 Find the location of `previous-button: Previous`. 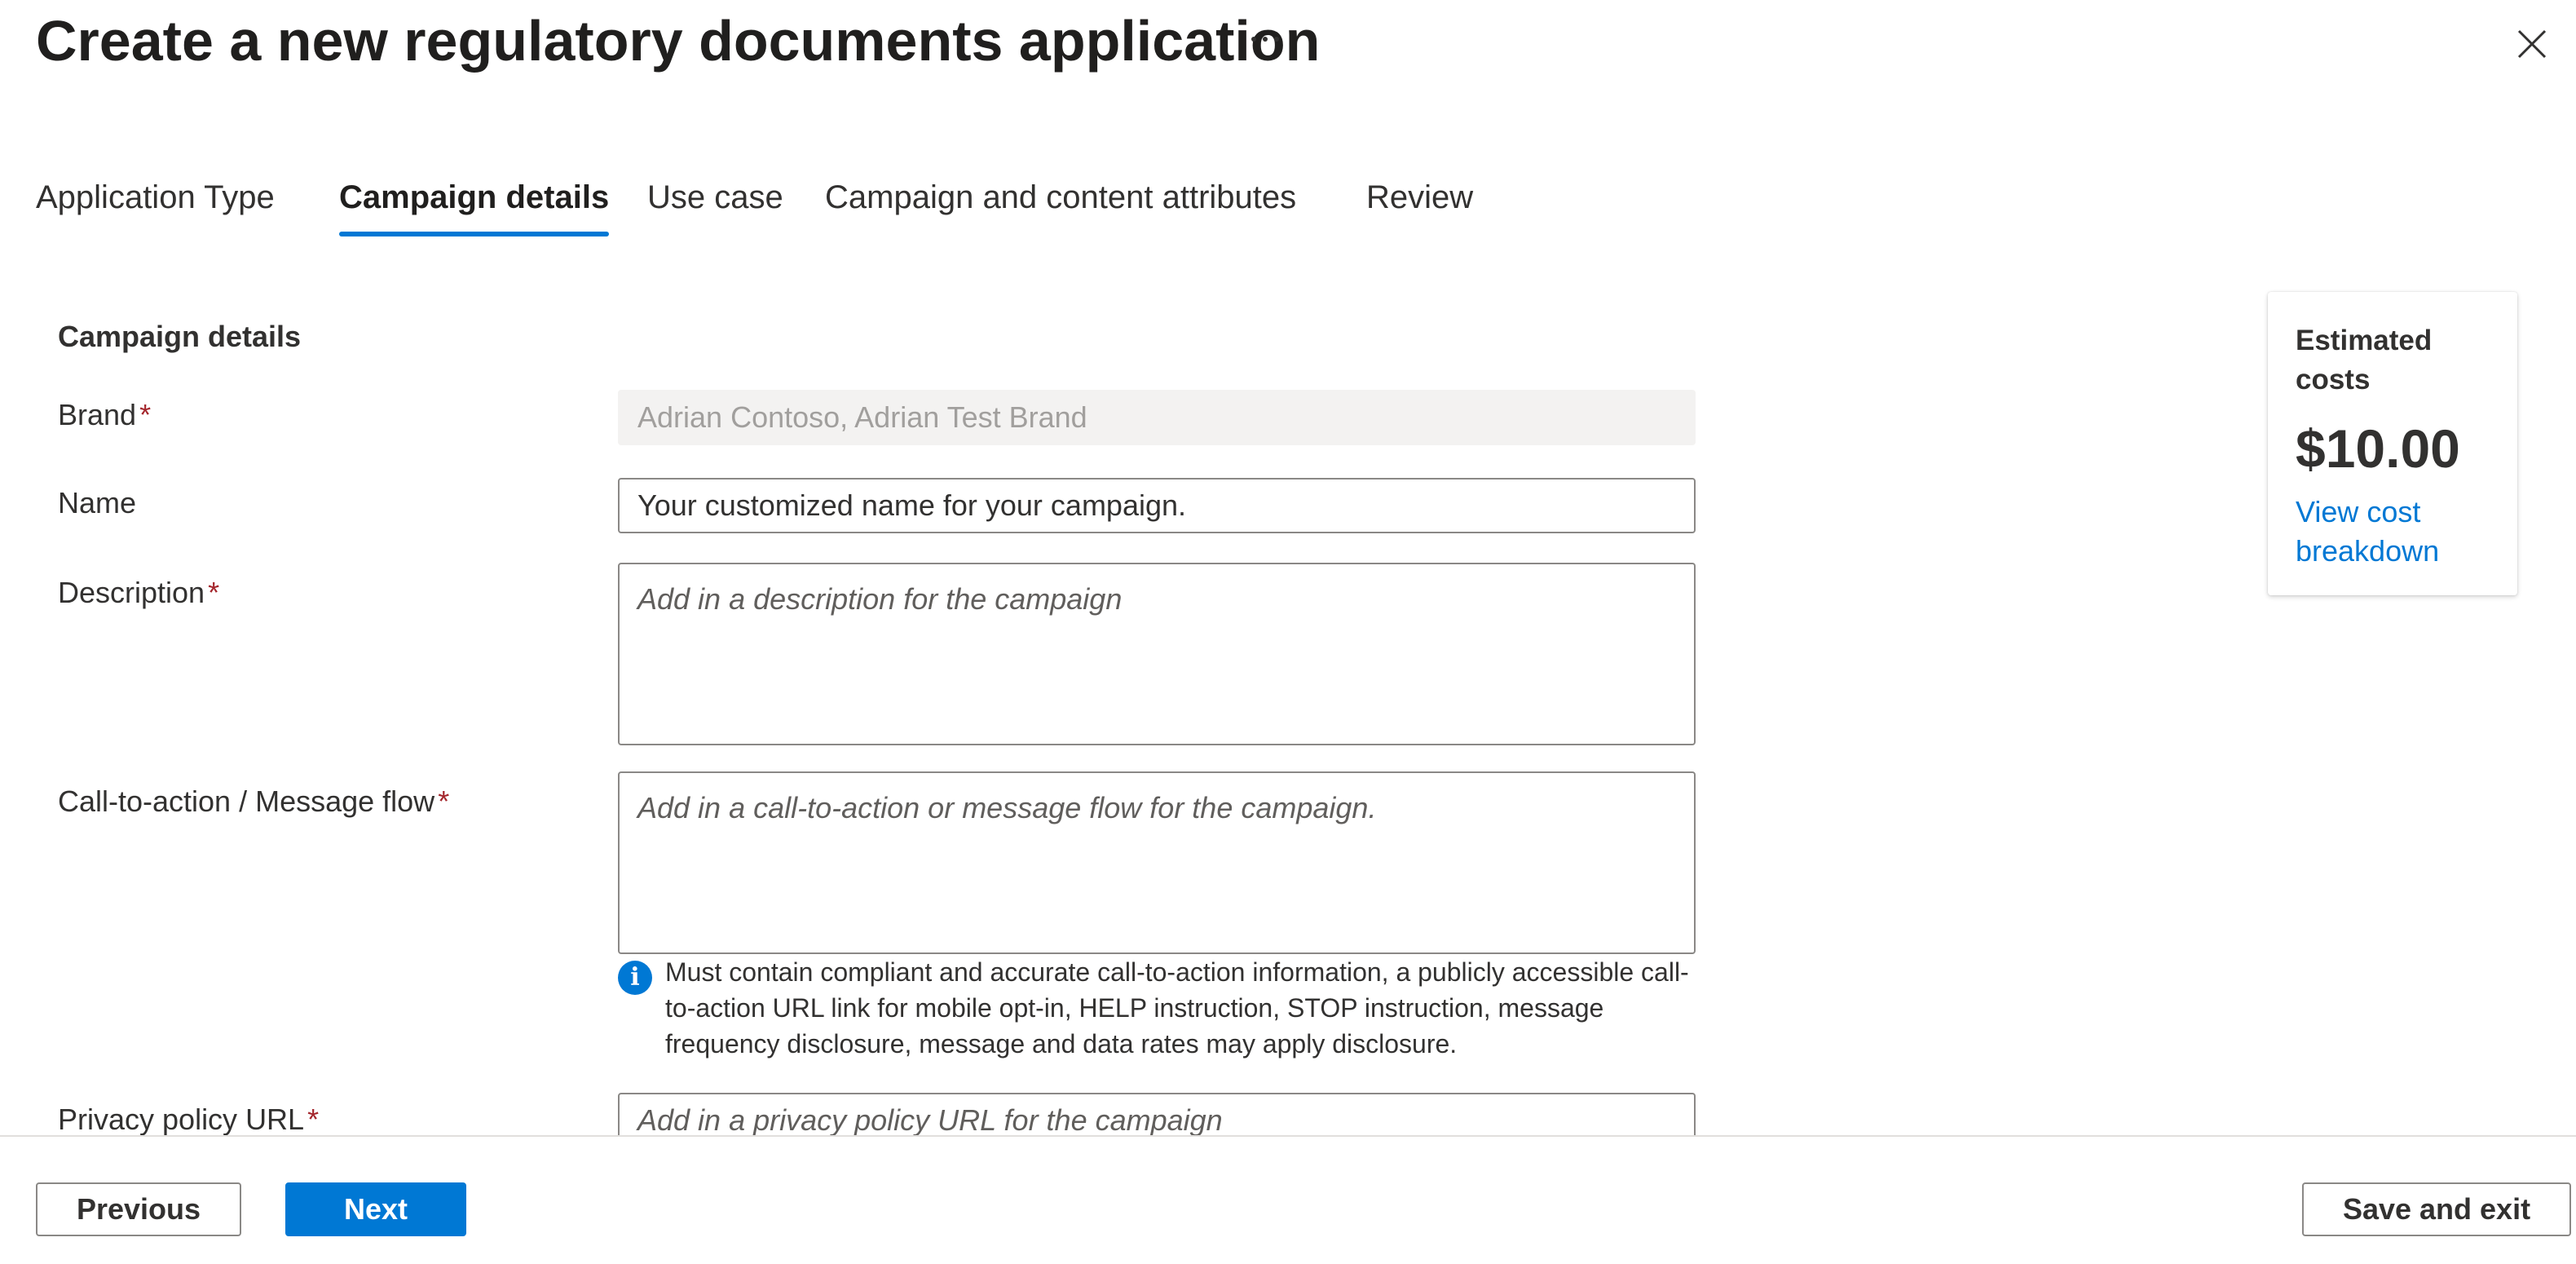

previous-button: Previous is located at coordinates (138, 1209).